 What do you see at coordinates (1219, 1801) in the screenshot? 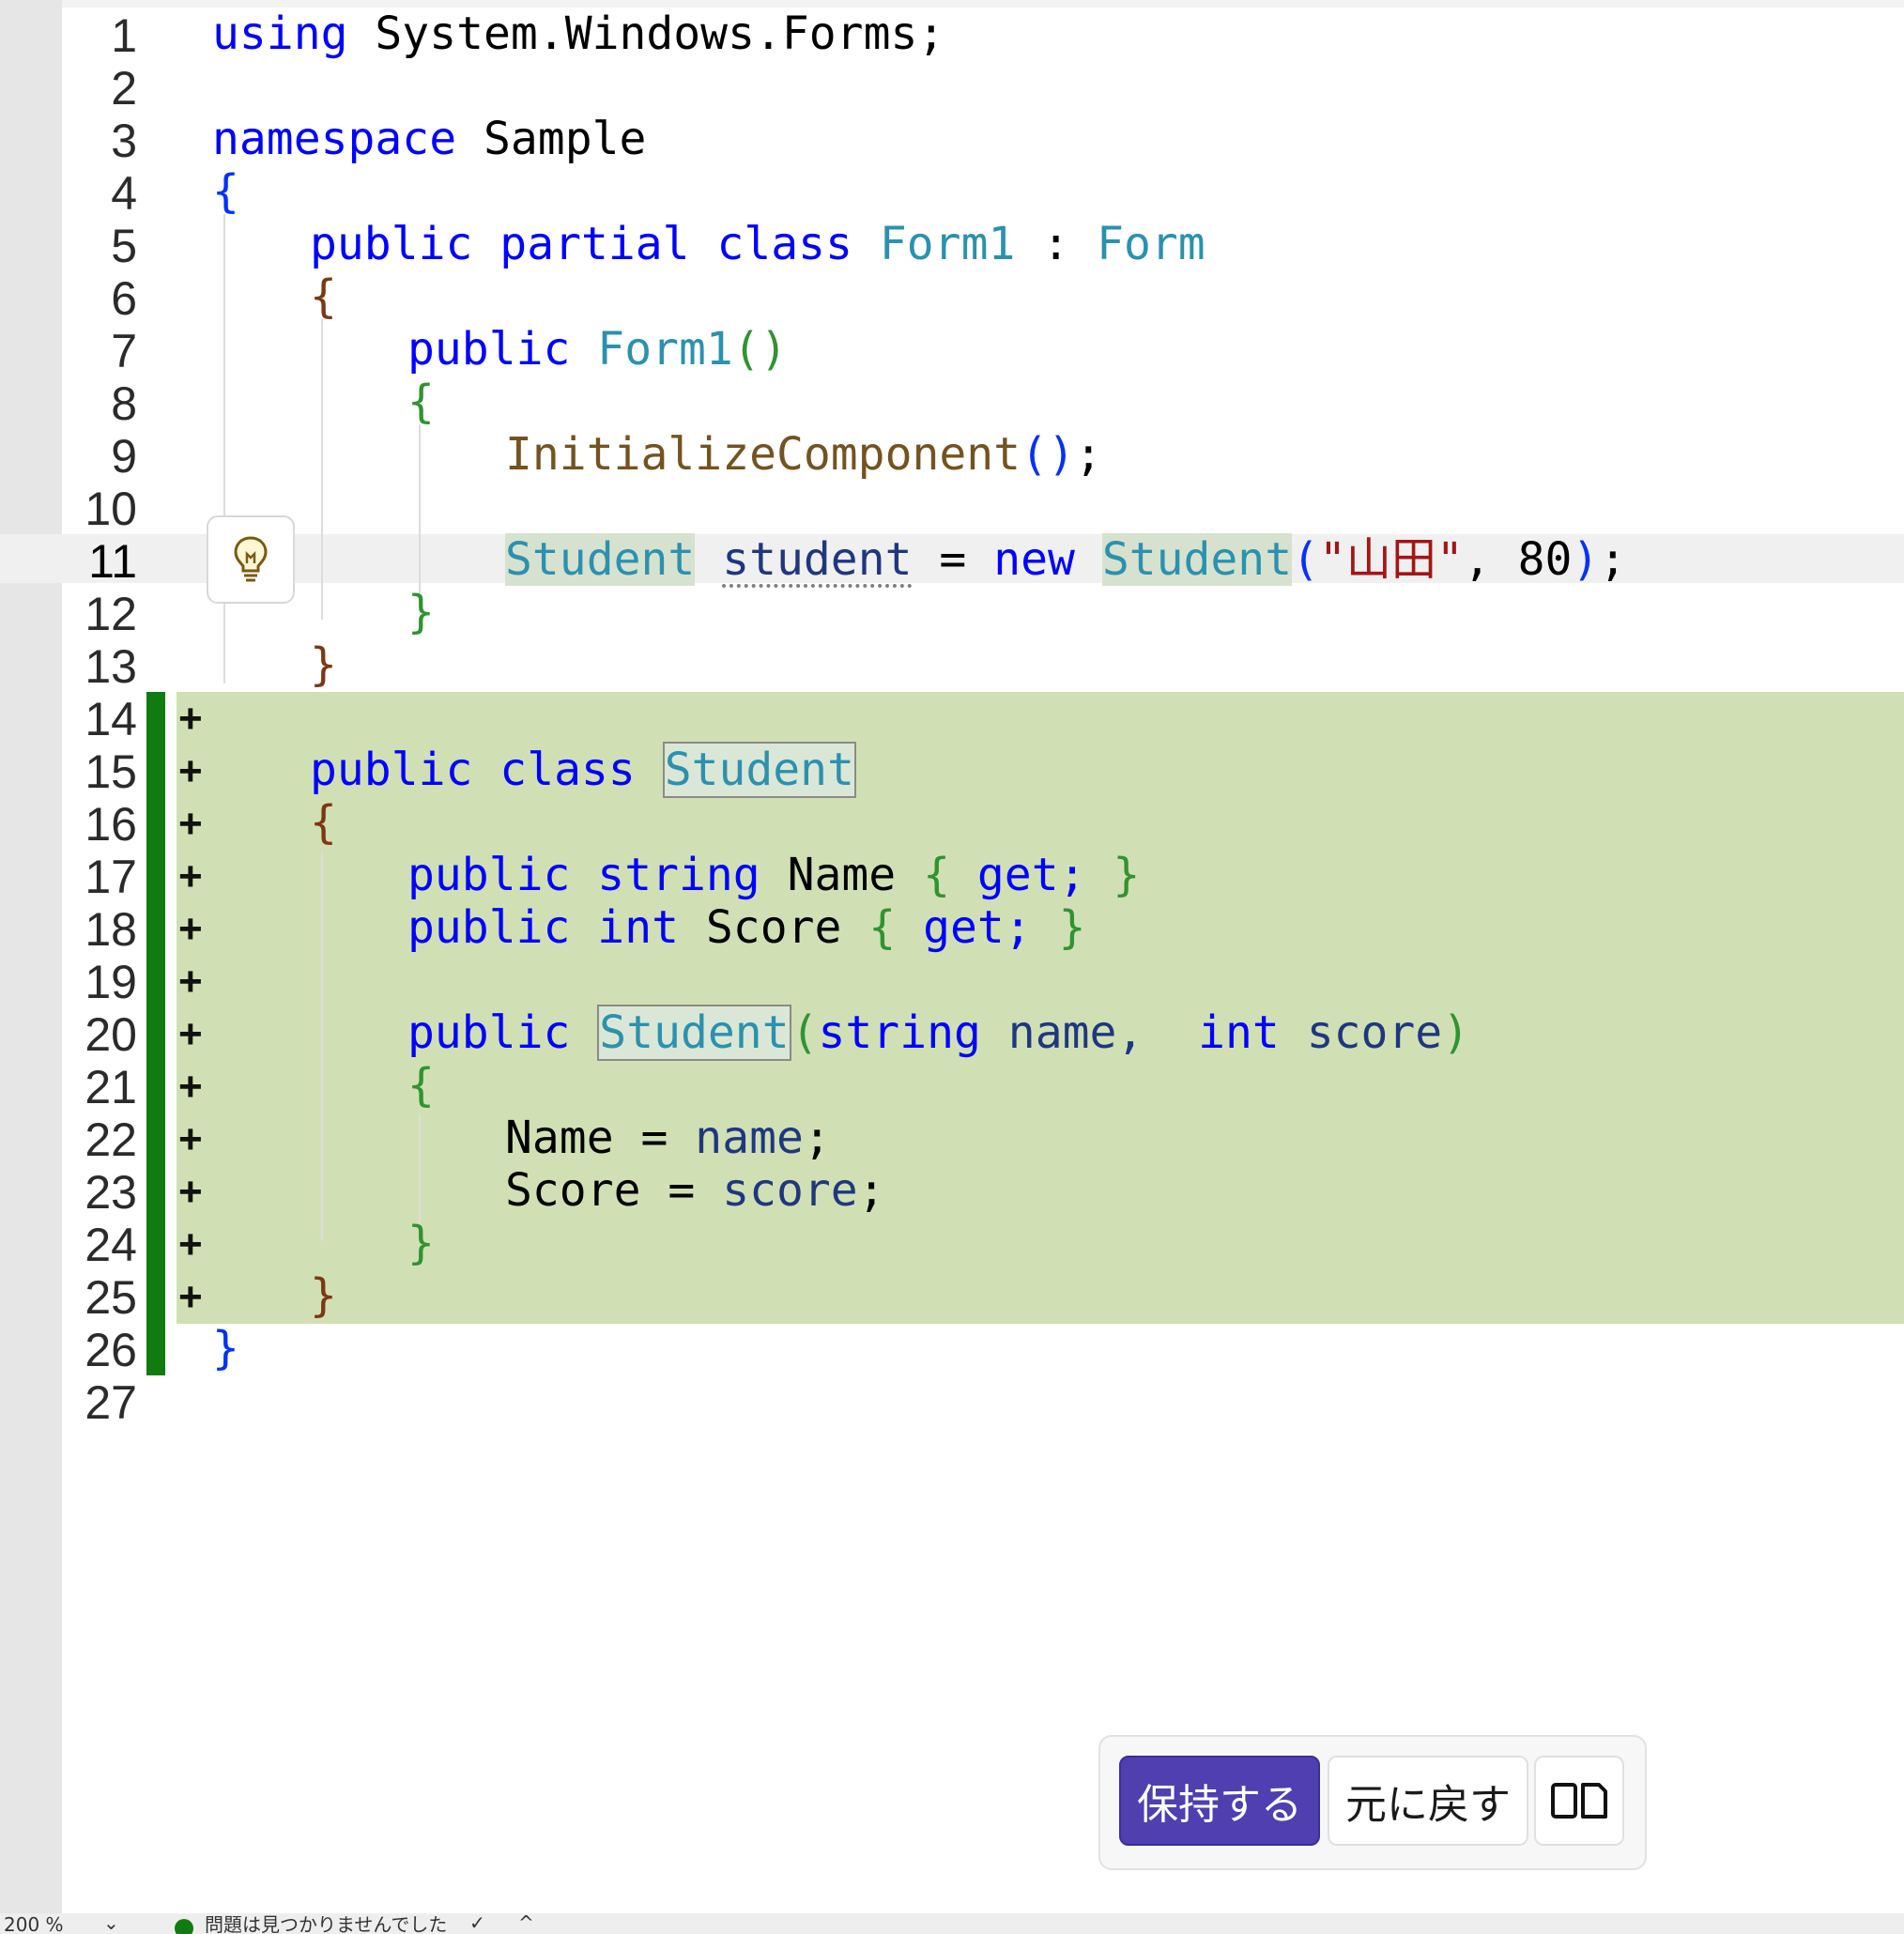
I see `keep-button: 保持する` at bounding box center [1219, 1801].